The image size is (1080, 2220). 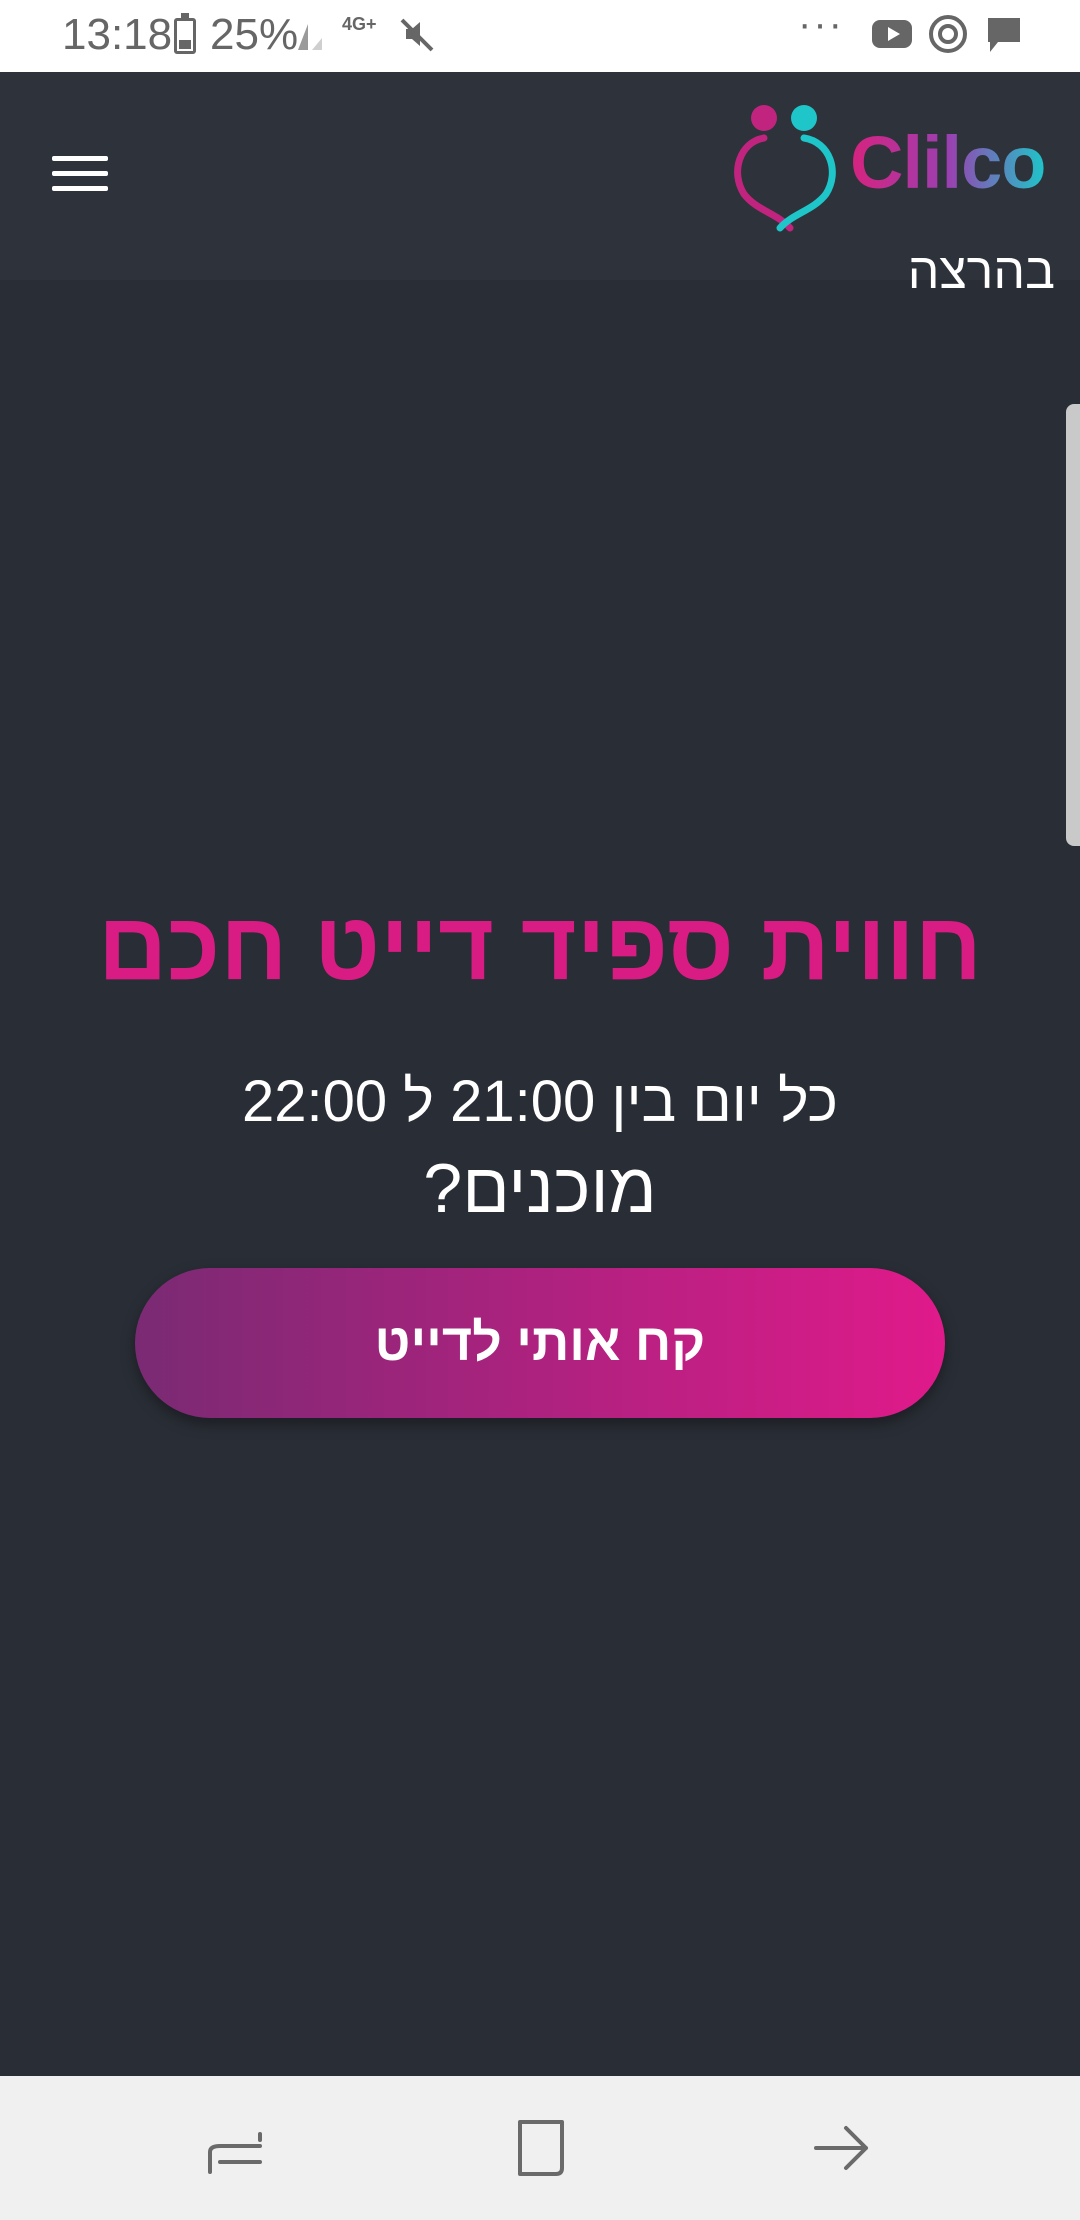 I want to click on home-icon, so click(x=540, y=2148).